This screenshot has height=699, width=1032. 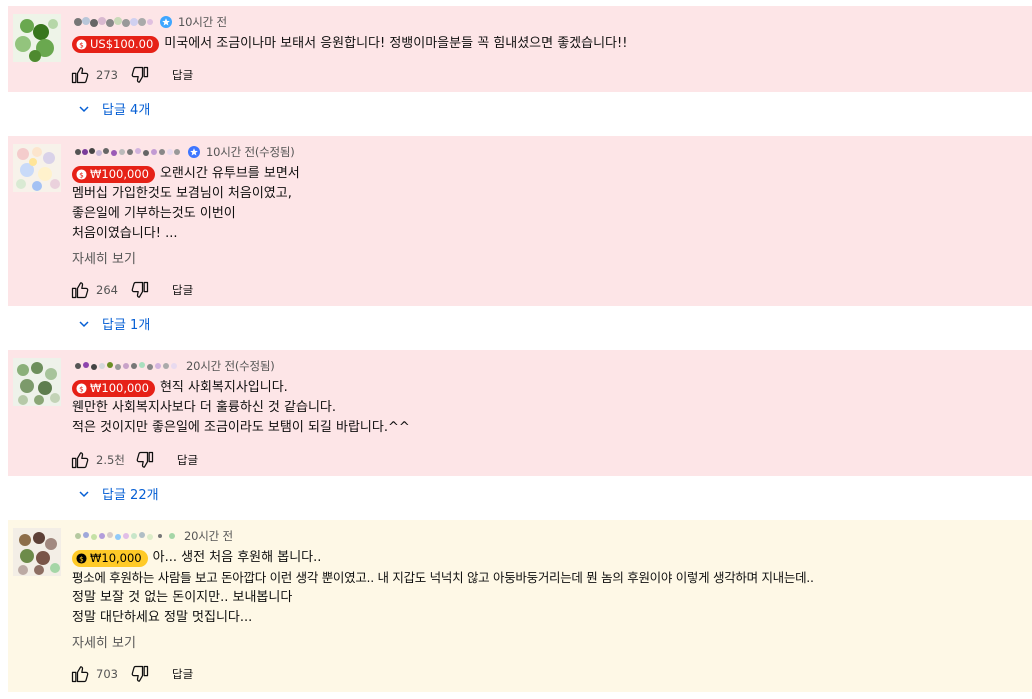 What do you see at coordinates (241, 427) in the screenshot?
I see `comment-text-line: 적은 것이지만 좋은일에 조금이라도 보탬이 되길 바랍니다.^^` at bounding box center [241, 427].